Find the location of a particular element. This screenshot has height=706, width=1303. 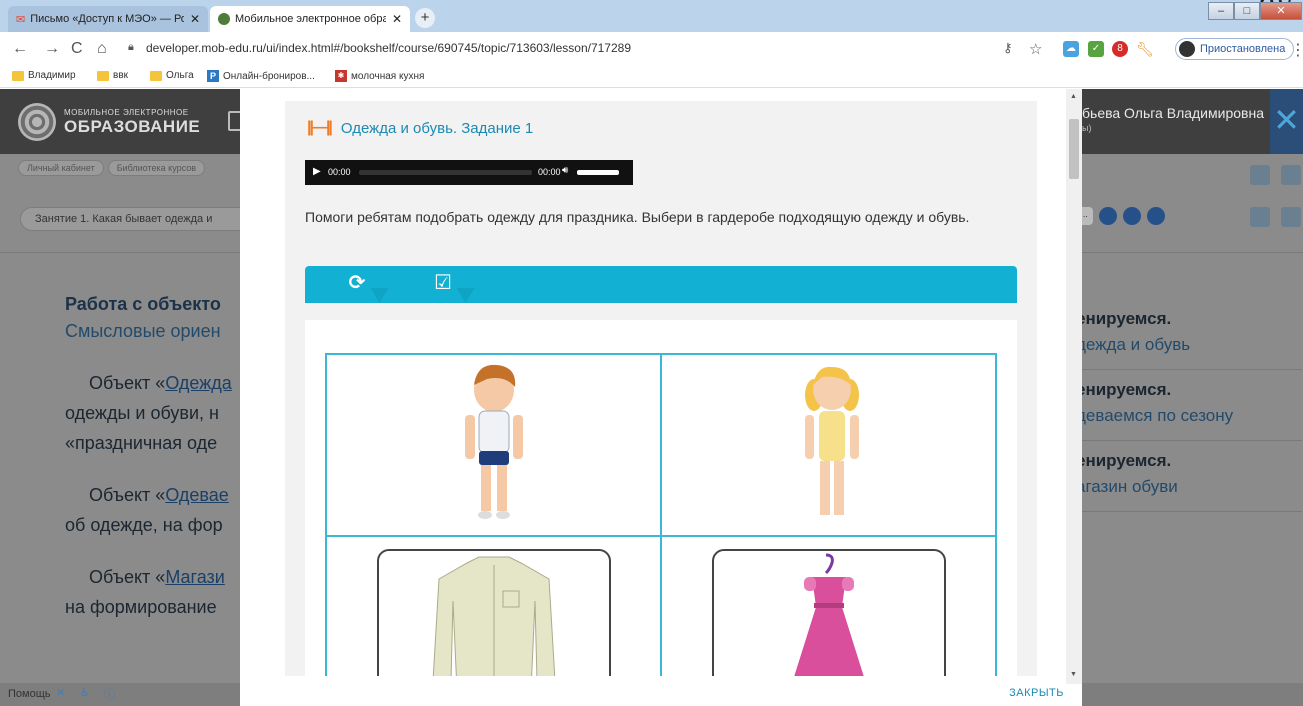

notes-icon is located at coordinates (1260, 175).